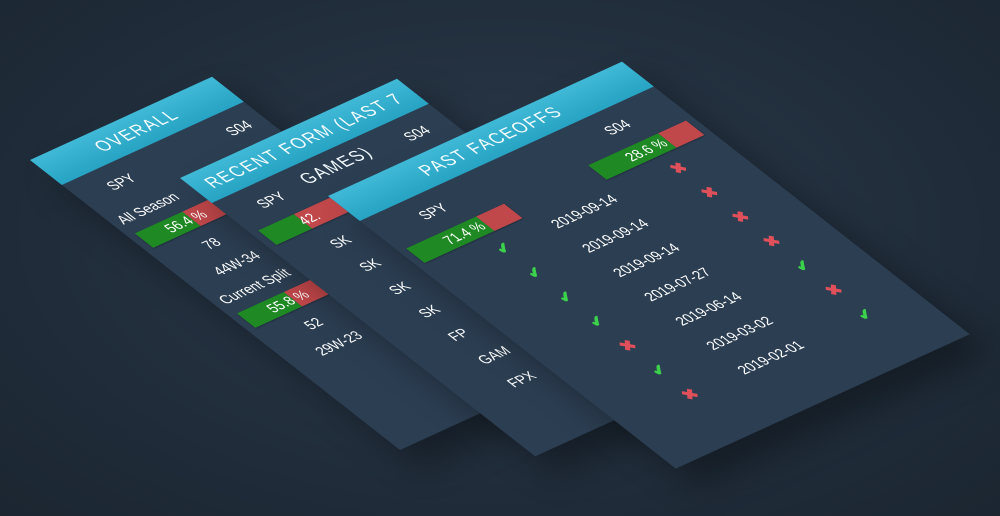  Describe the element at coordinates (271, 200) in the screenshot. I see `recent-team-a: SPY` at that location.